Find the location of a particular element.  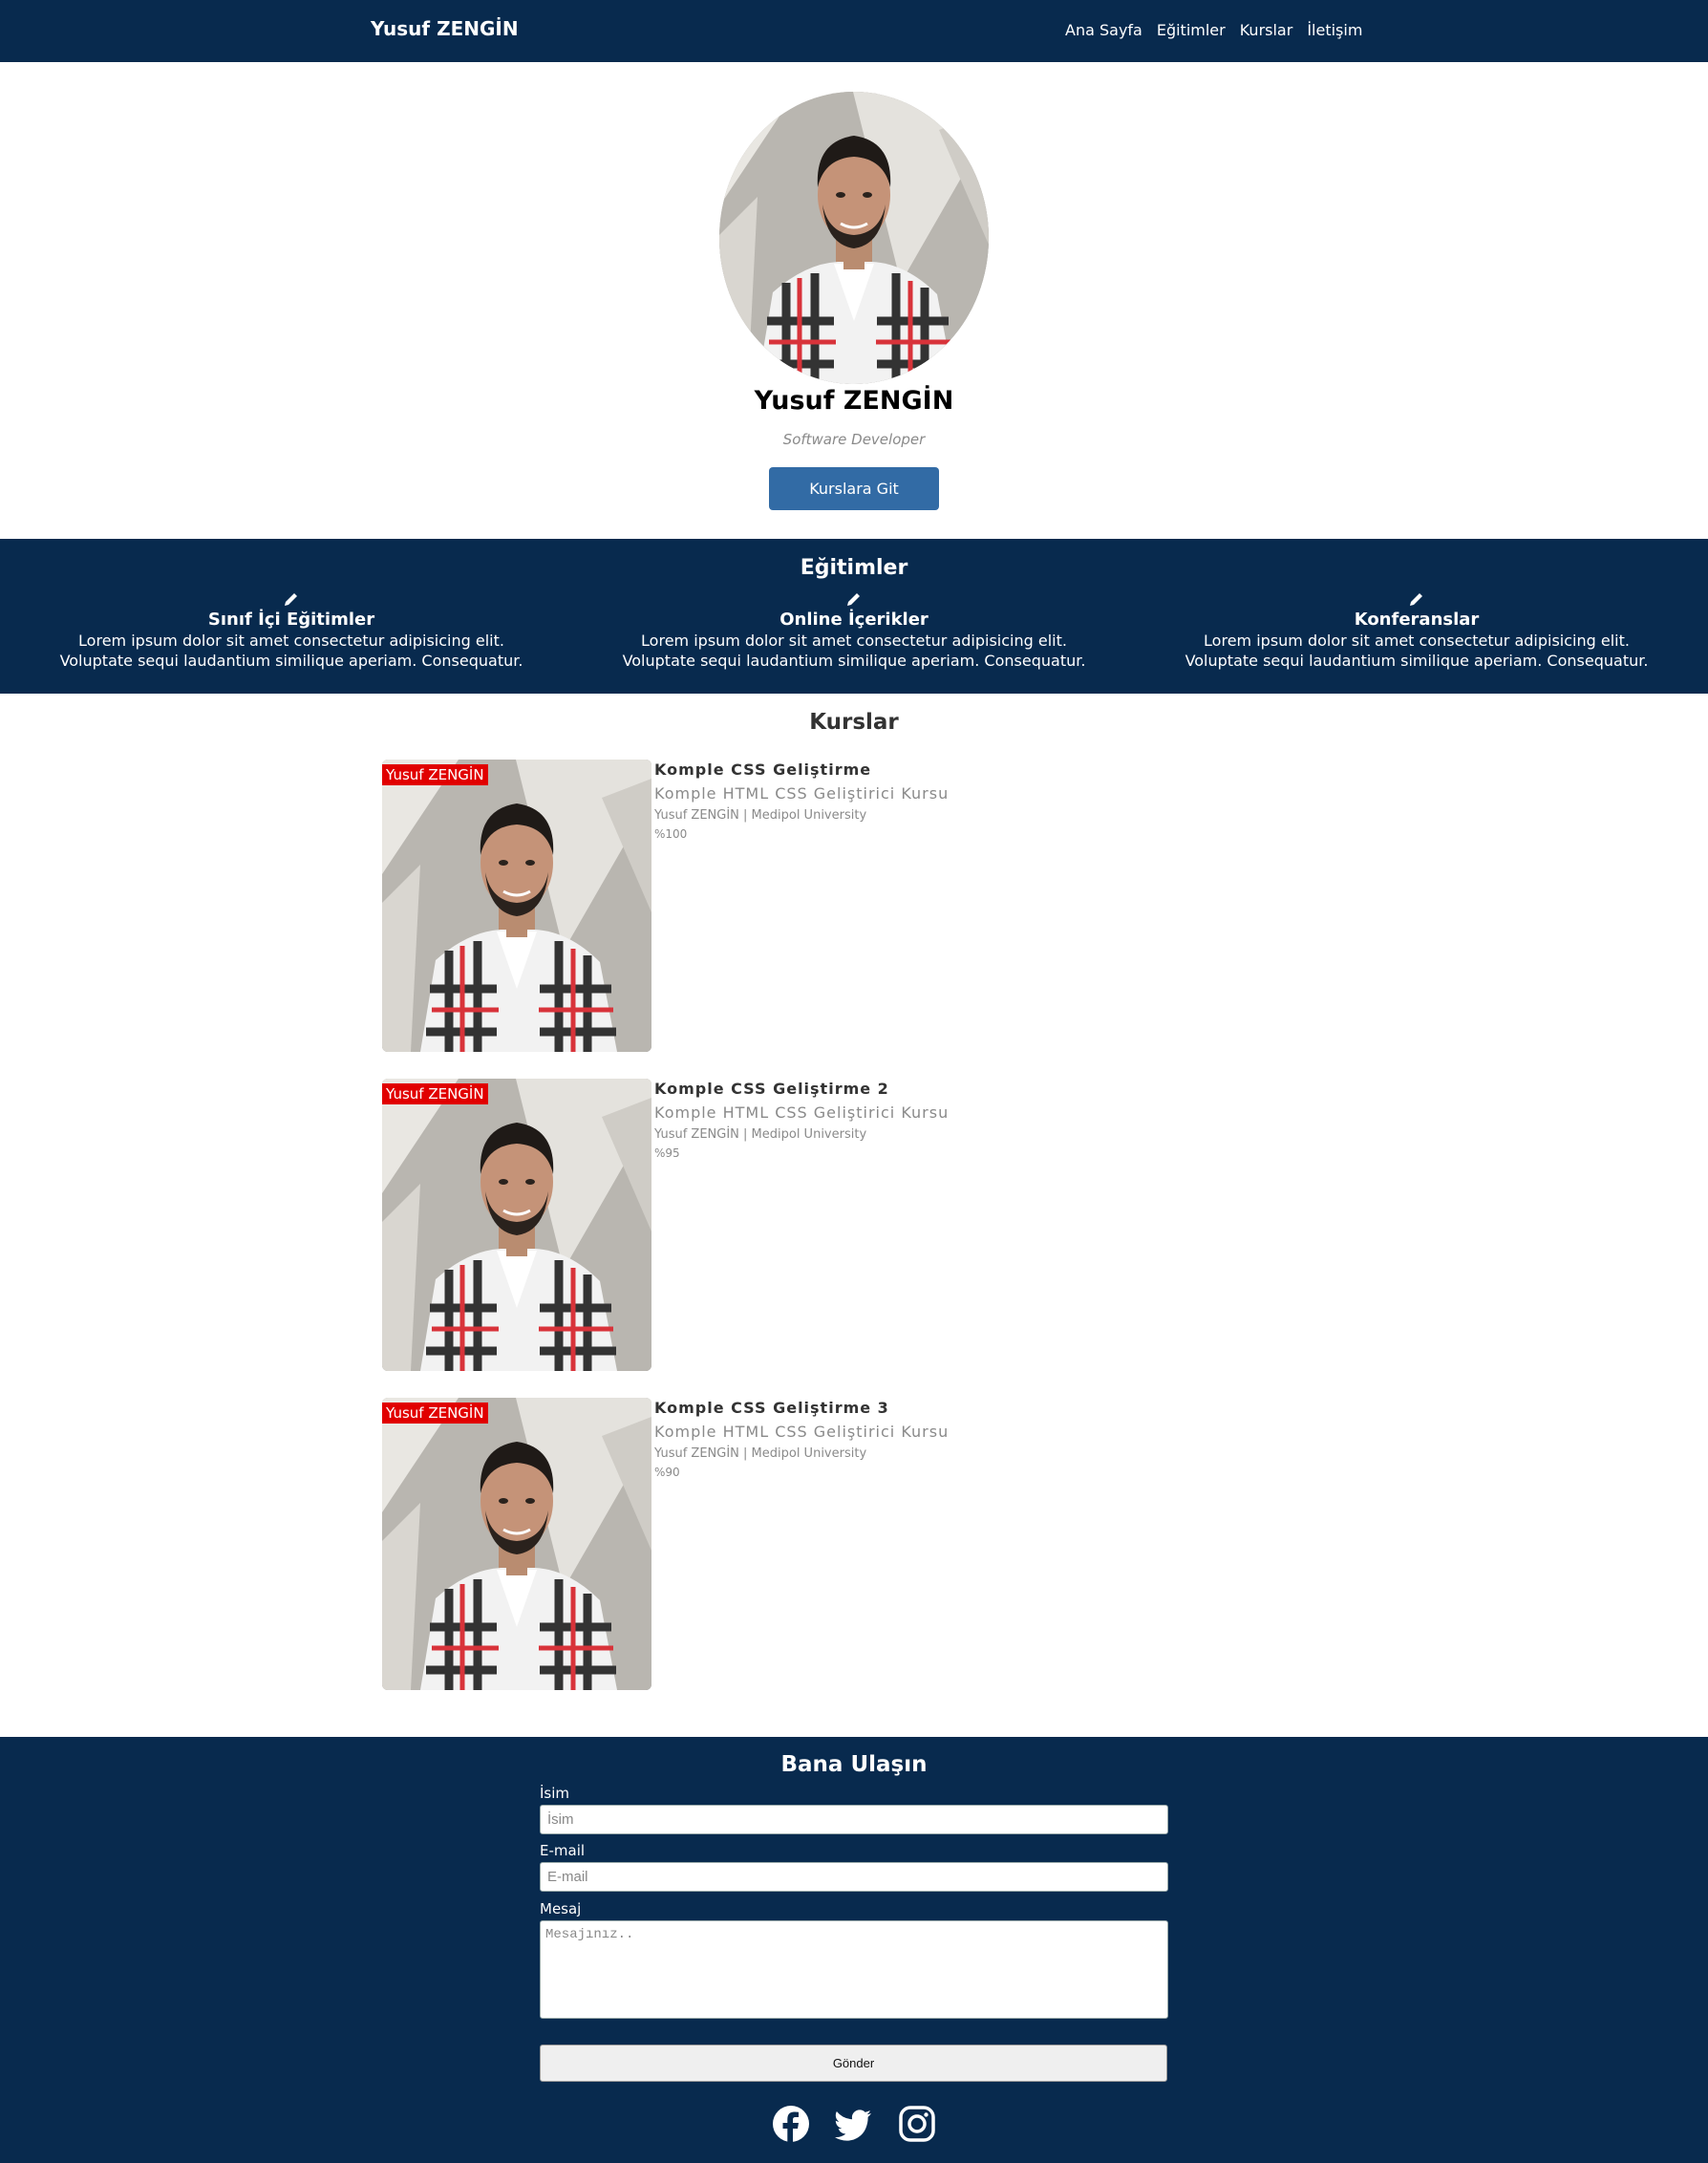

hero-name: Yusuf ZENGİN is located at coordinates (854, 401).